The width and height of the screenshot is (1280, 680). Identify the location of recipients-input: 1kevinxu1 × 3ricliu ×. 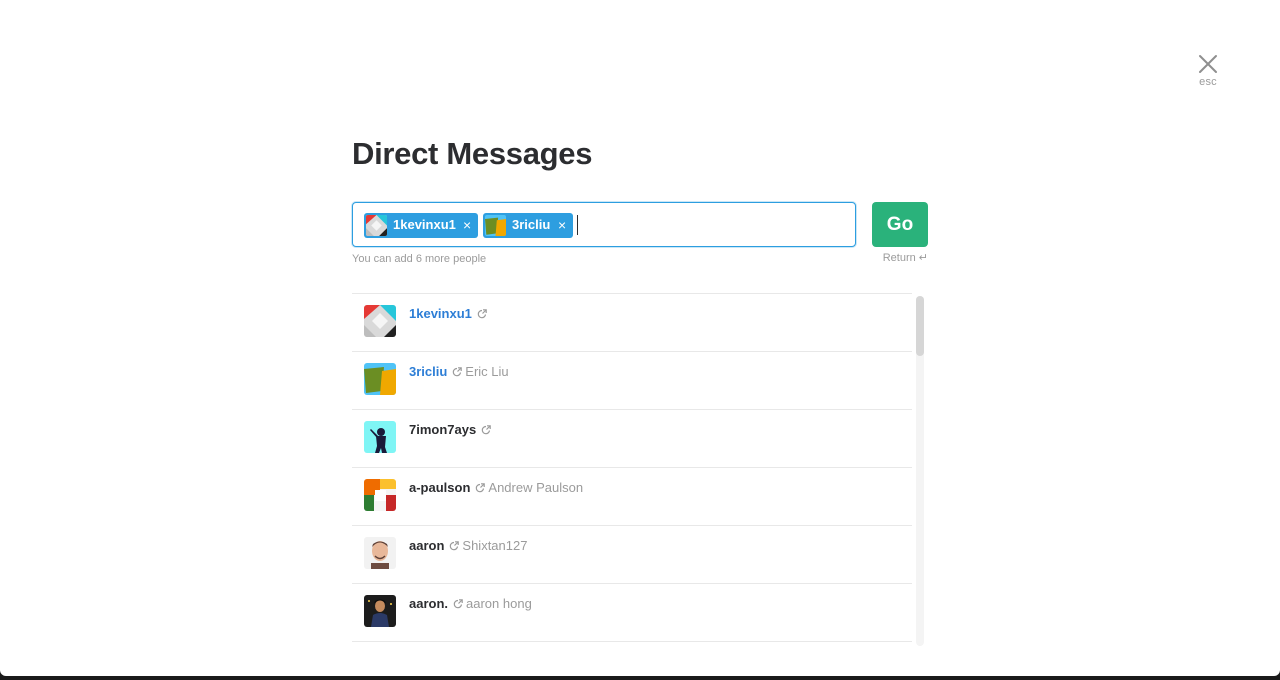
(604, 224).